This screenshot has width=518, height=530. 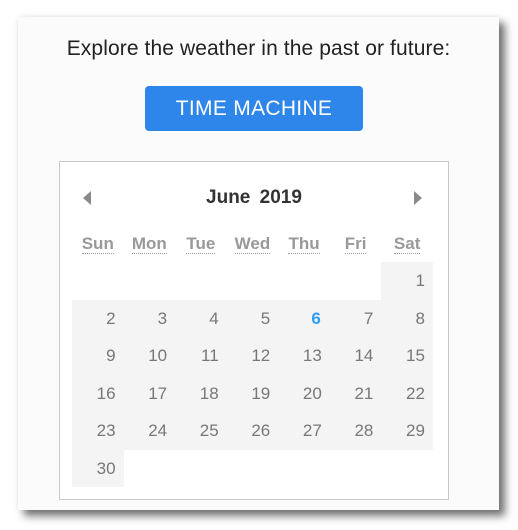 I want to click on week-row: 30, so click(x=252, y=468).